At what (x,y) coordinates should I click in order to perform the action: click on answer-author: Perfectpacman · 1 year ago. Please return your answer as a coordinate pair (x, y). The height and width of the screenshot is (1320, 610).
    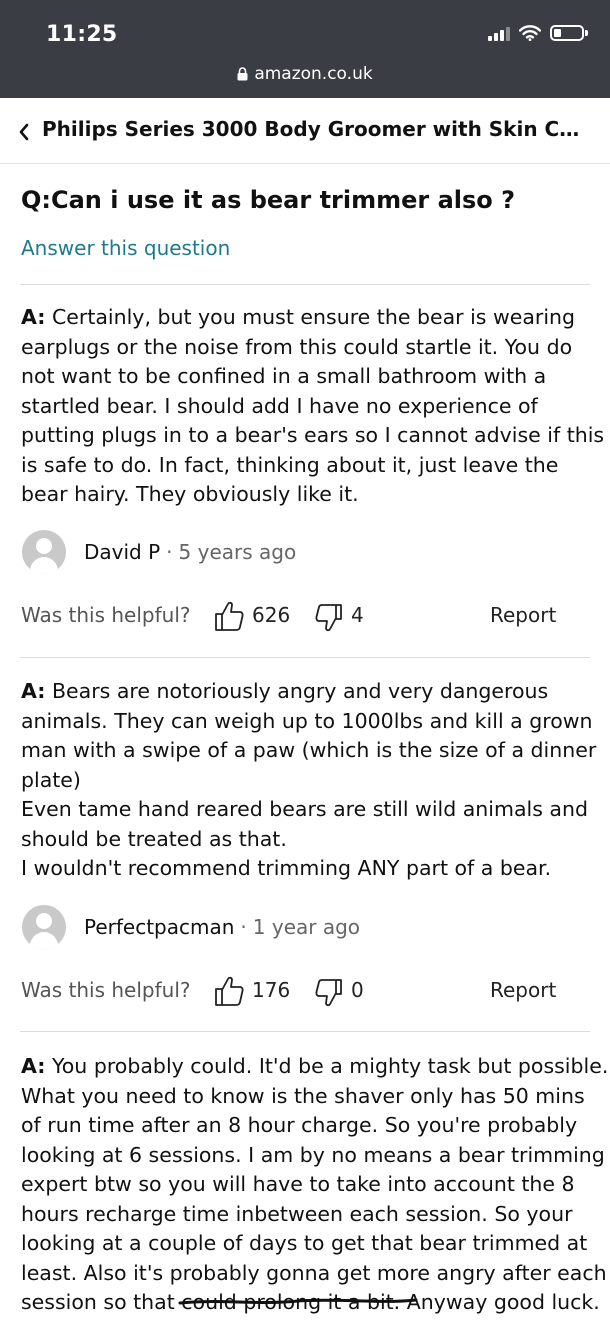
    Looking at the image, I should click on (191, 927).